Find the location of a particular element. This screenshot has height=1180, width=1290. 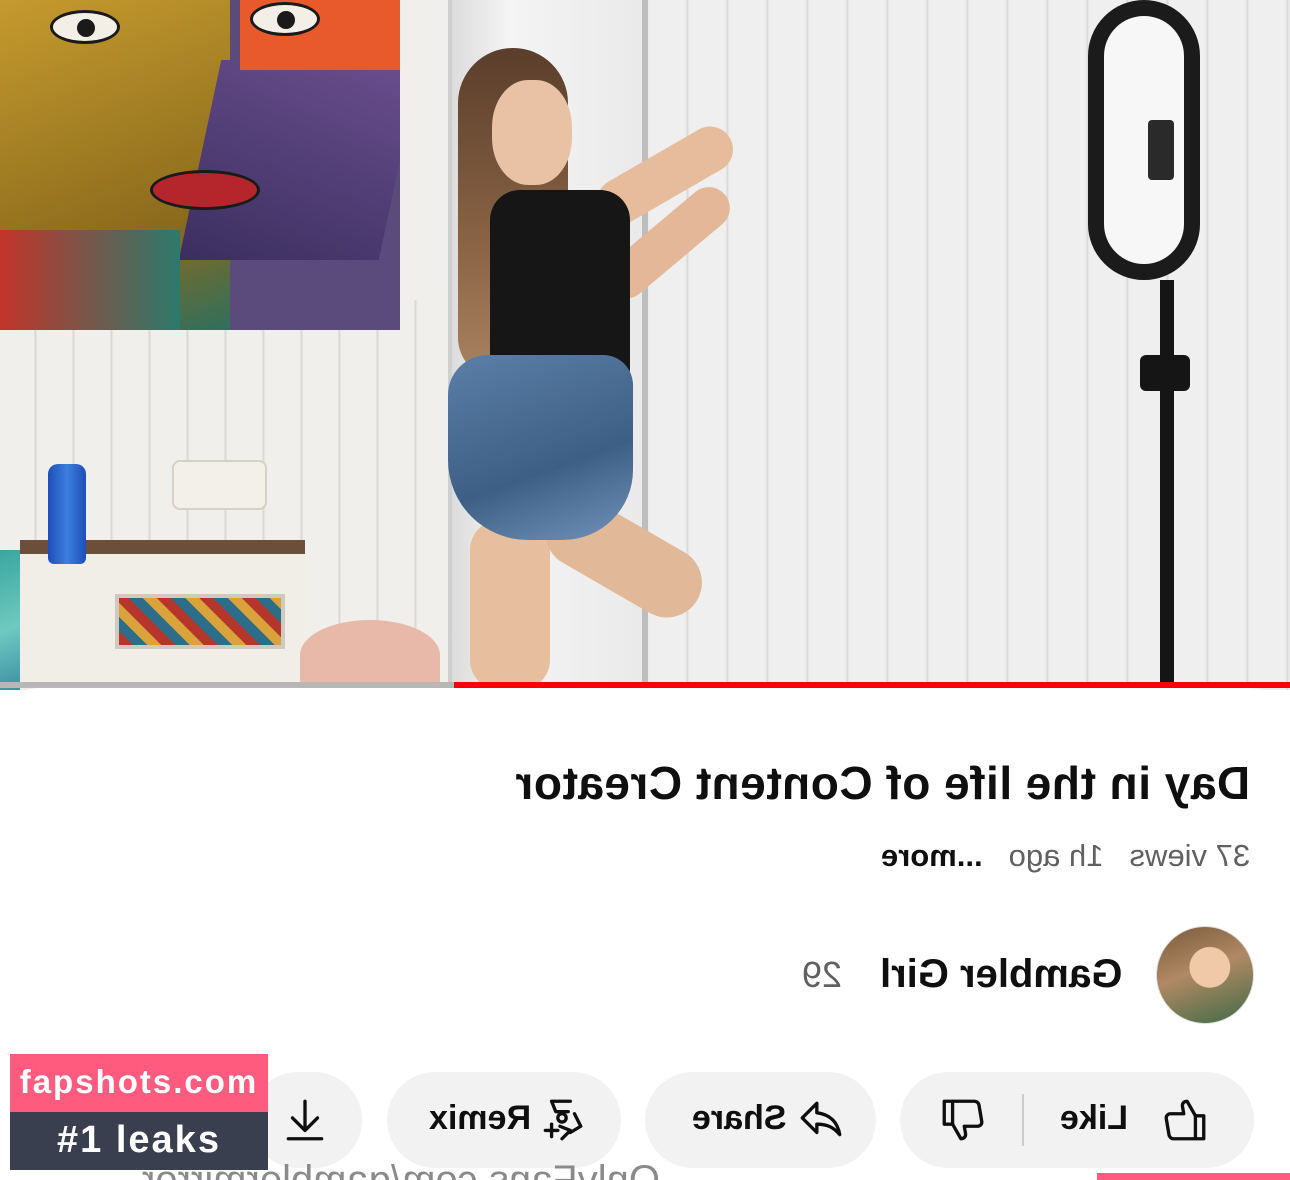

dislike-icon is located at coordinates (963, 1122).